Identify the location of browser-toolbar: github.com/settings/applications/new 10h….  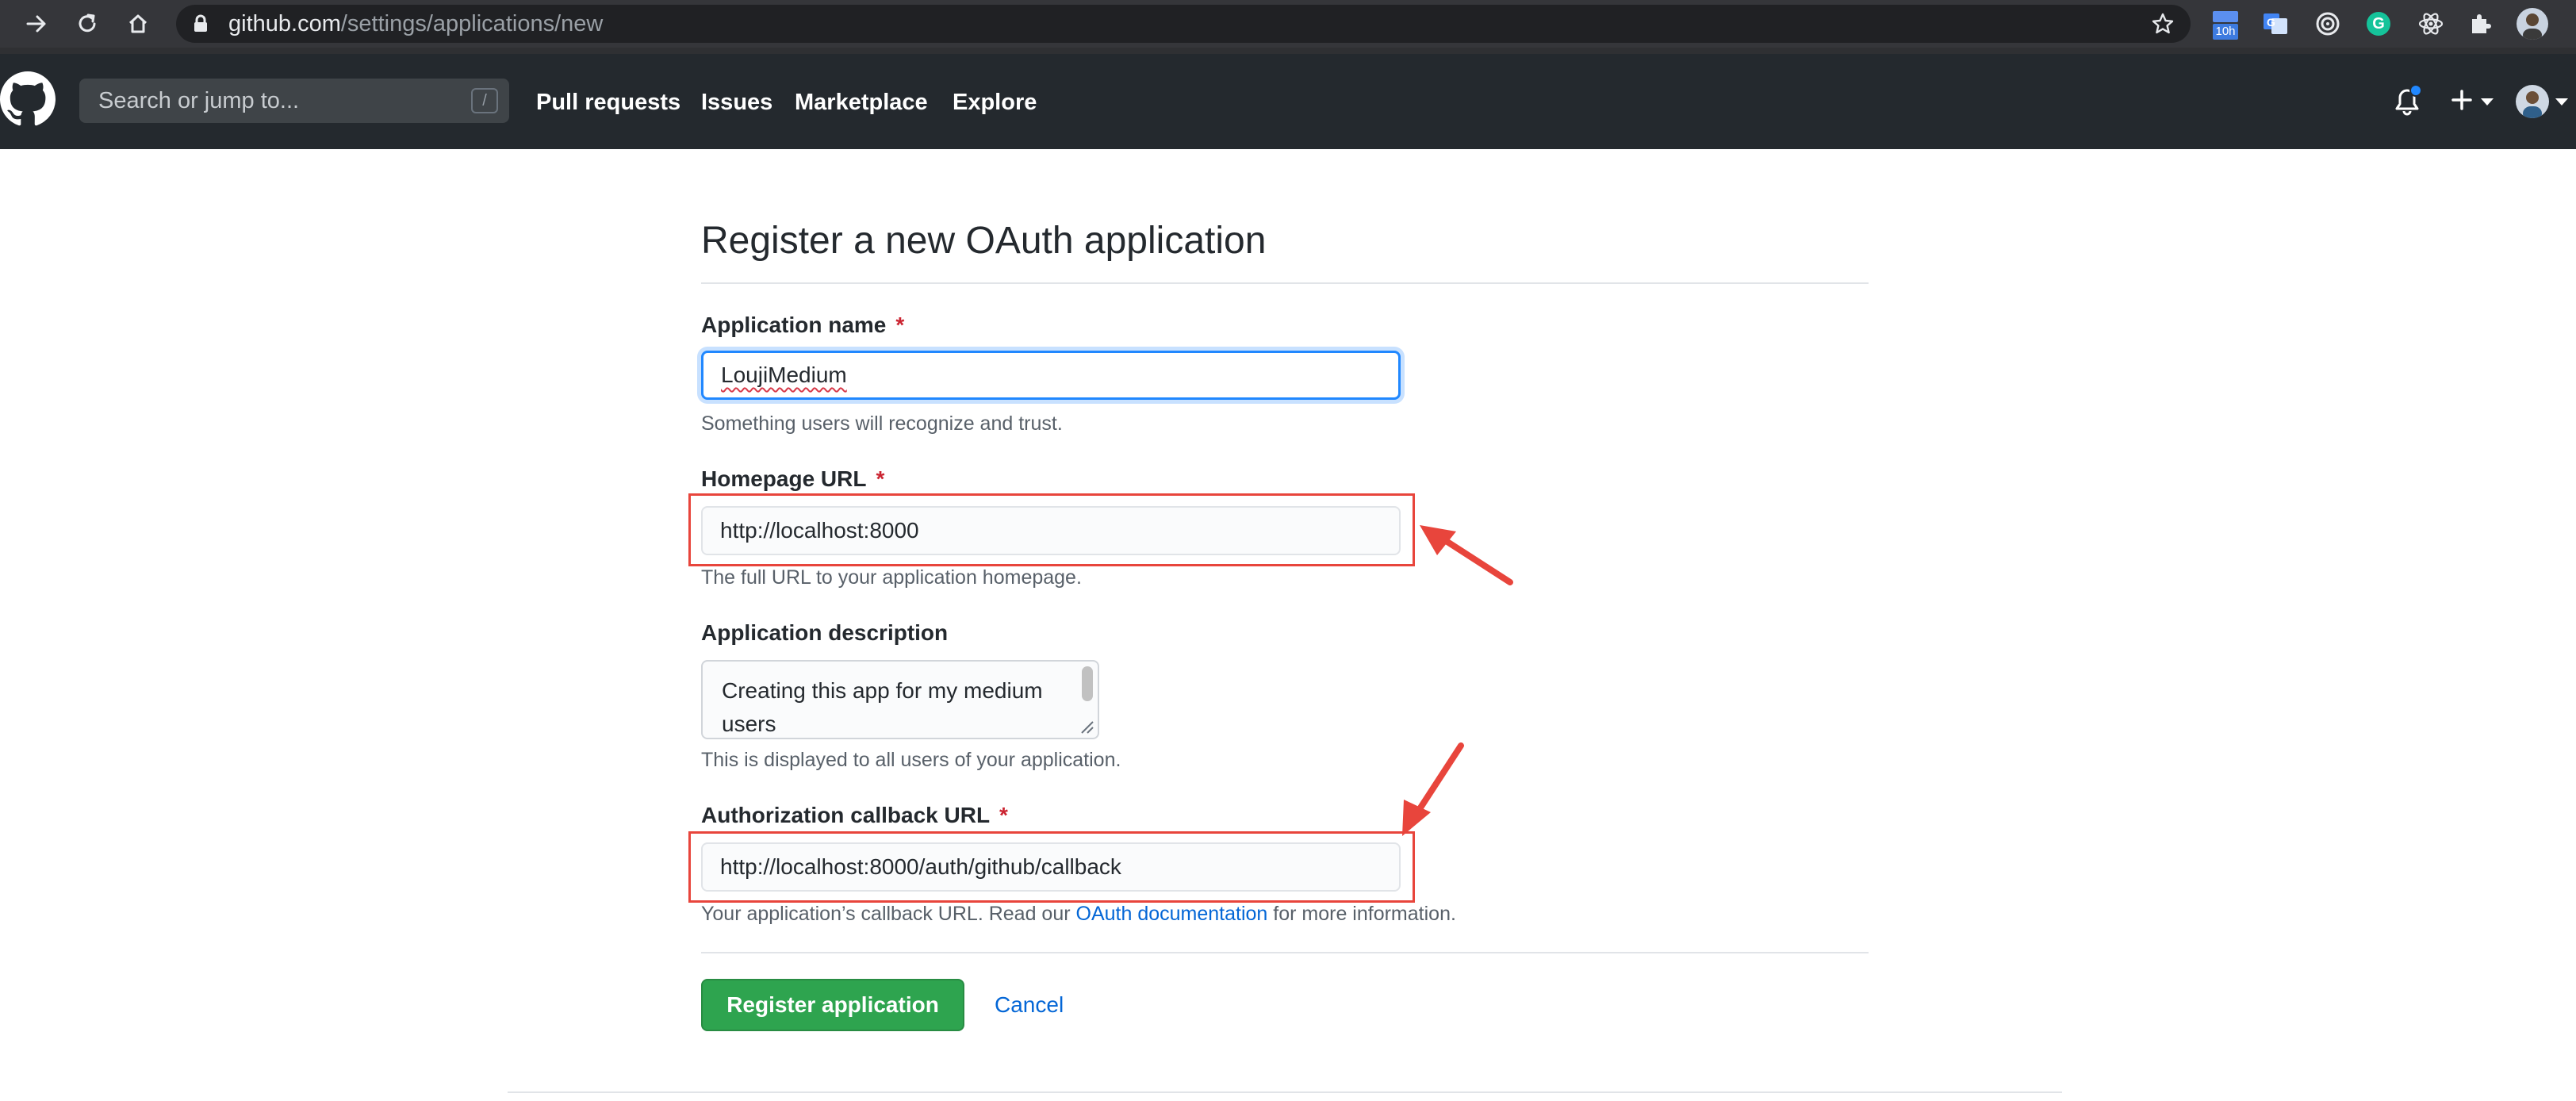
(1288, 24).